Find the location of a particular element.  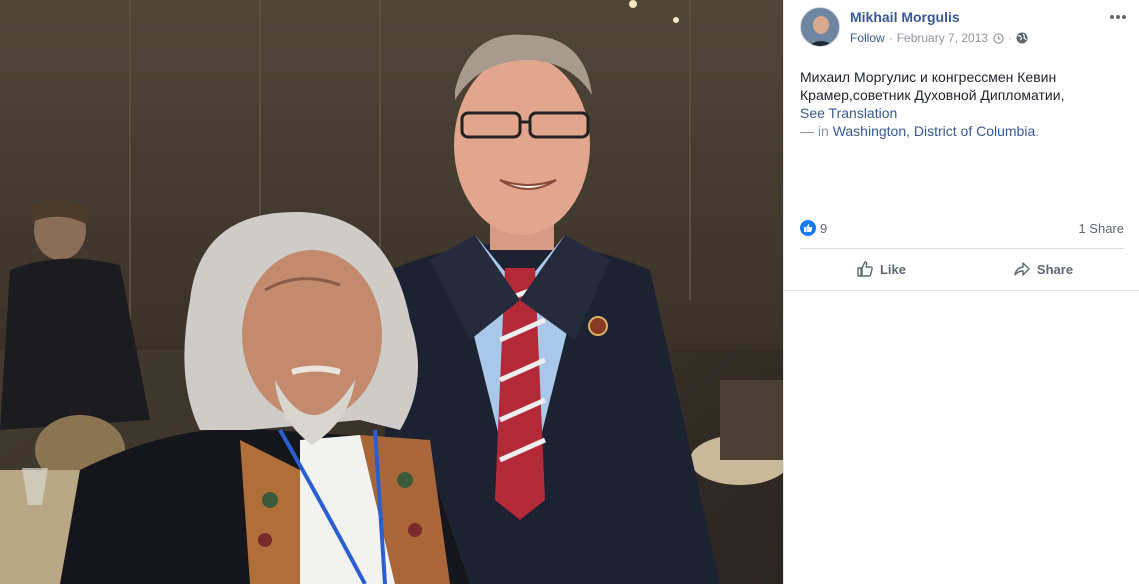

location-line: — in Washington, District of Columbia. is located at coordinates (960, 131).